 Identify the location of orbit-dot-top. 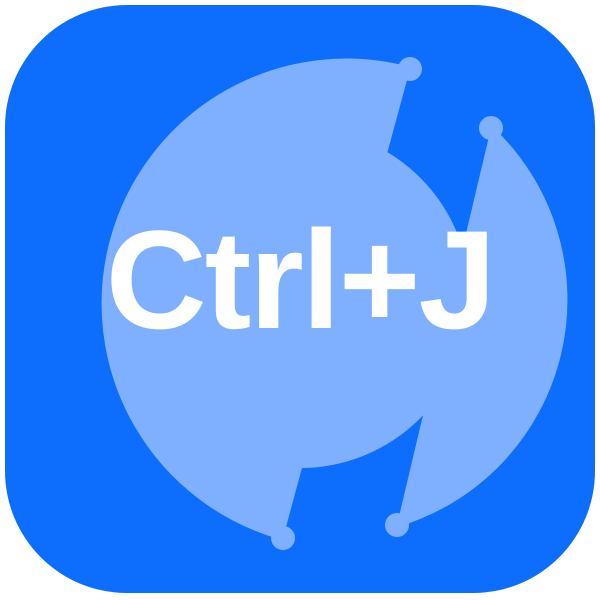
(410, 69).